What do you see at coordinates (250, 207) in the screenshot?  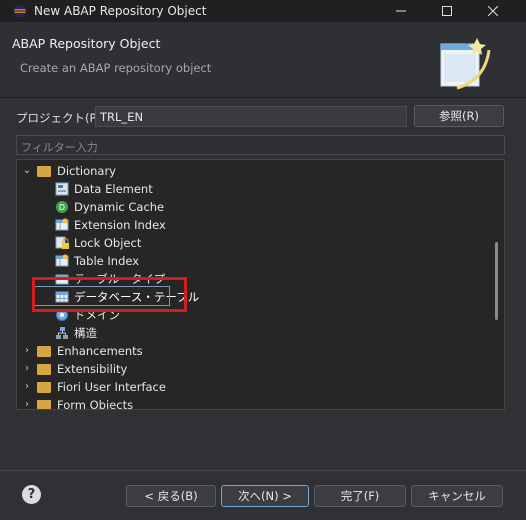 I see `tree-item-dynamic-cache: D Dynamic Cache` at bounding box center [250, 207].